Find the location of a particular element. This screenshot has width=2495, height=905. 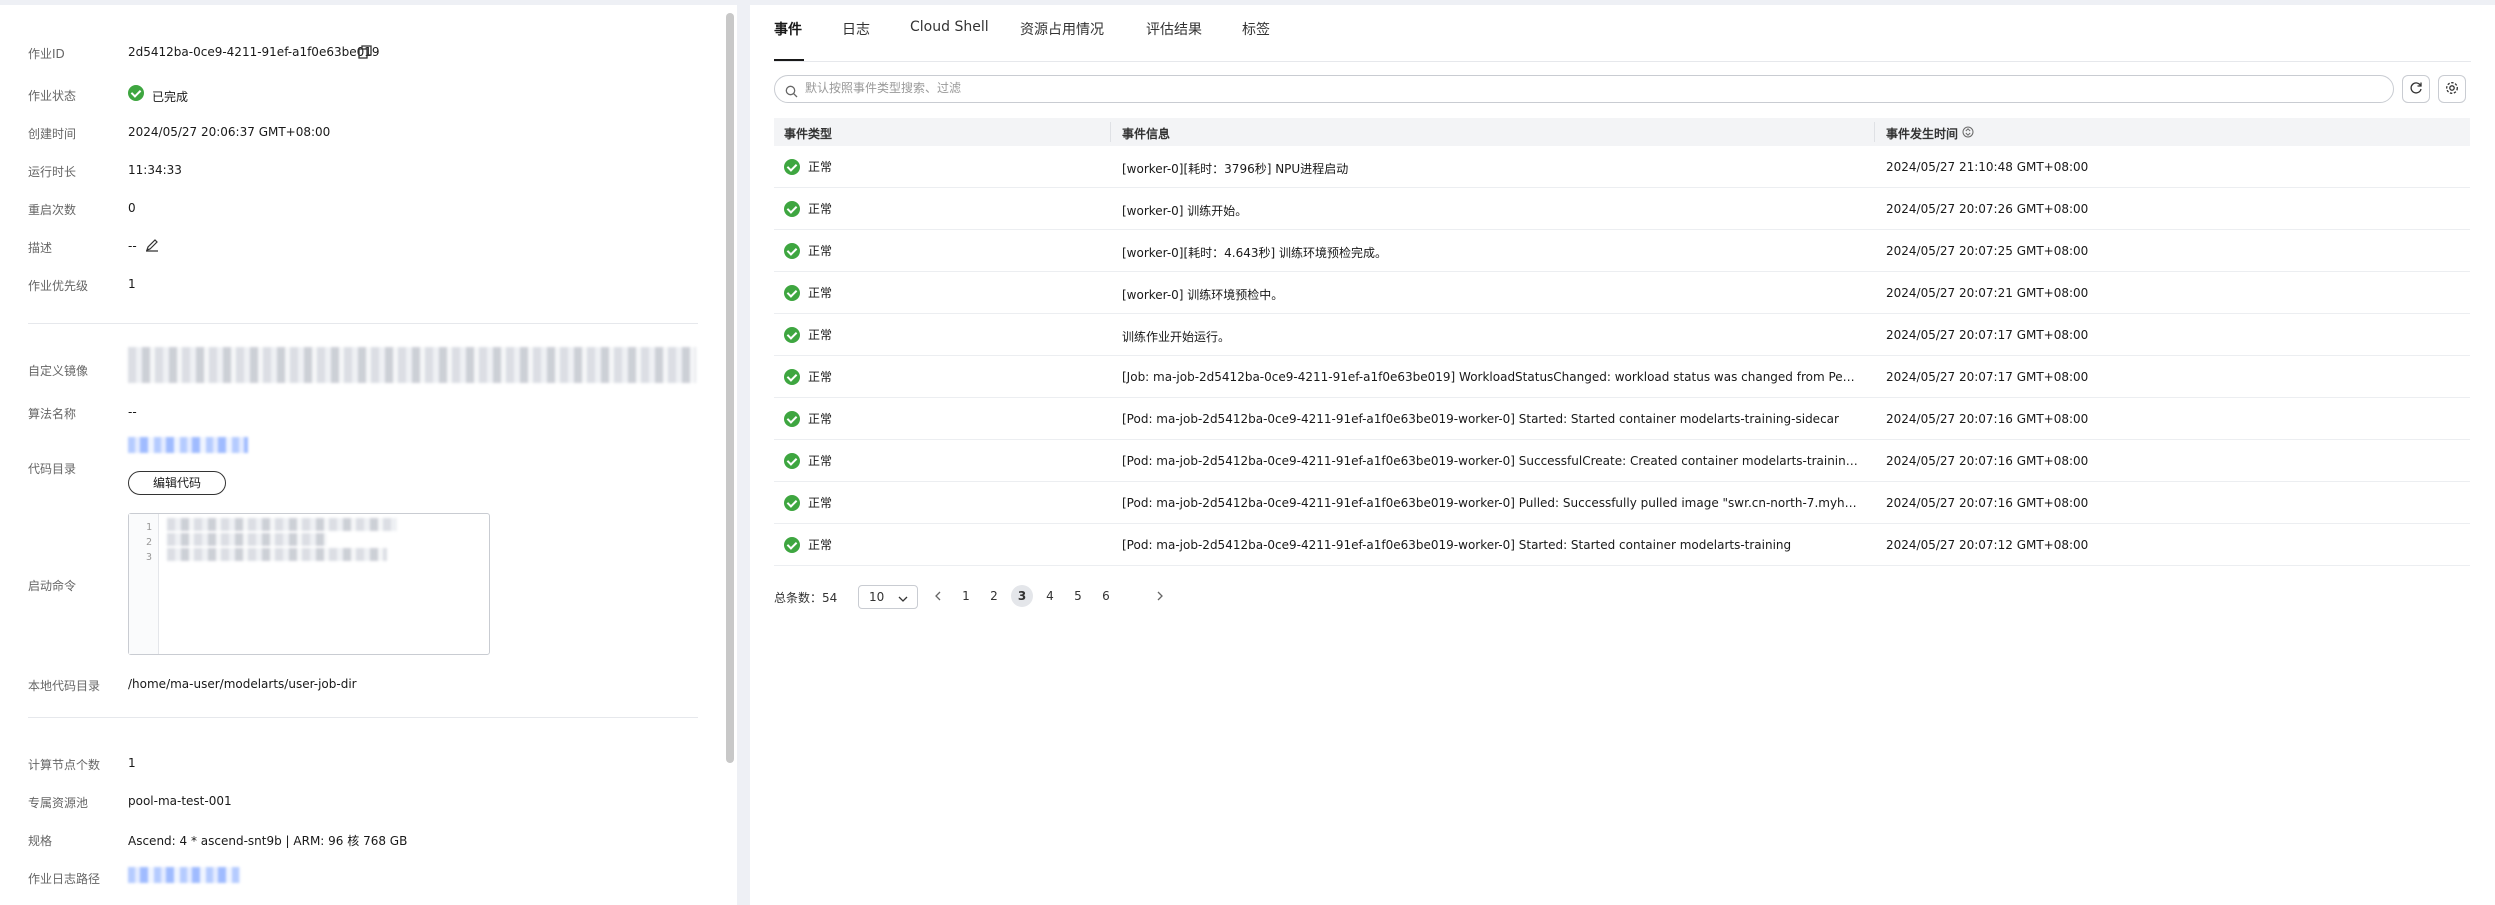

chevron-right-icon is located at coordinates (1160, 597).